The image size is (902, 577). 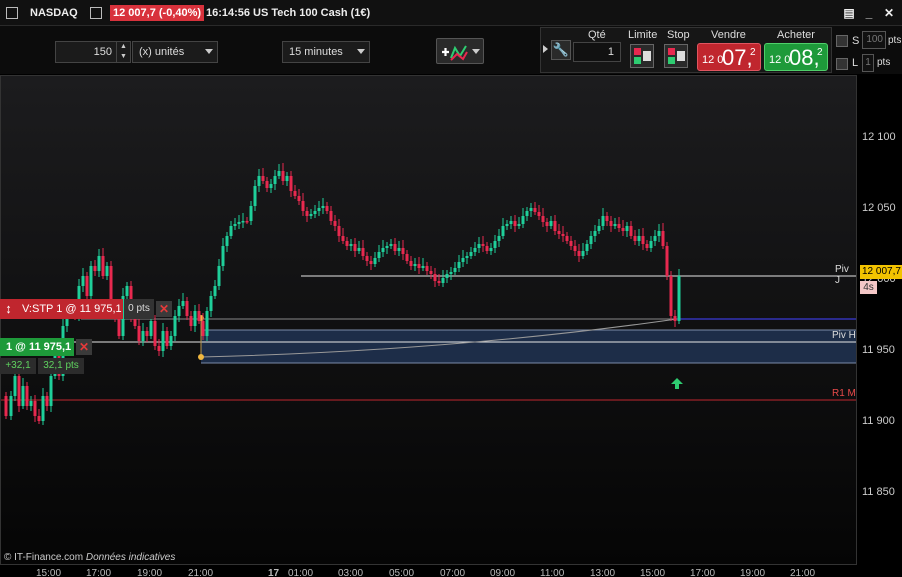 What do you see at coordinates (8, 309) in the screenshot?
I see `drag-handle-icon: ↕` at bounding box center [8, 309].